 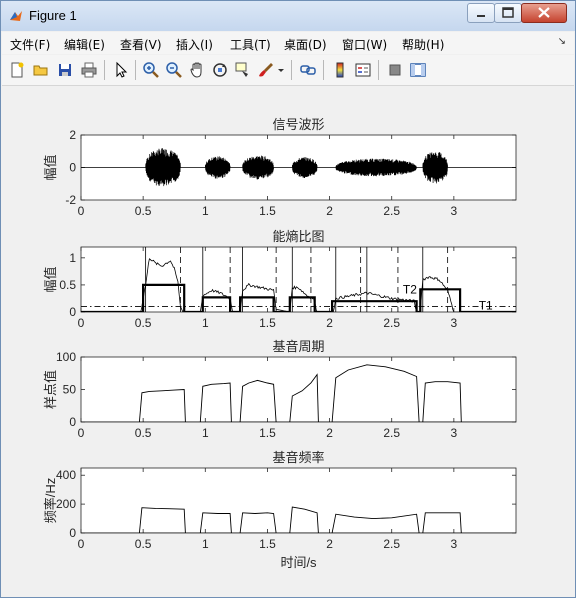 I want to click on axes-title: 信号波形, so click(x=298, y=124).